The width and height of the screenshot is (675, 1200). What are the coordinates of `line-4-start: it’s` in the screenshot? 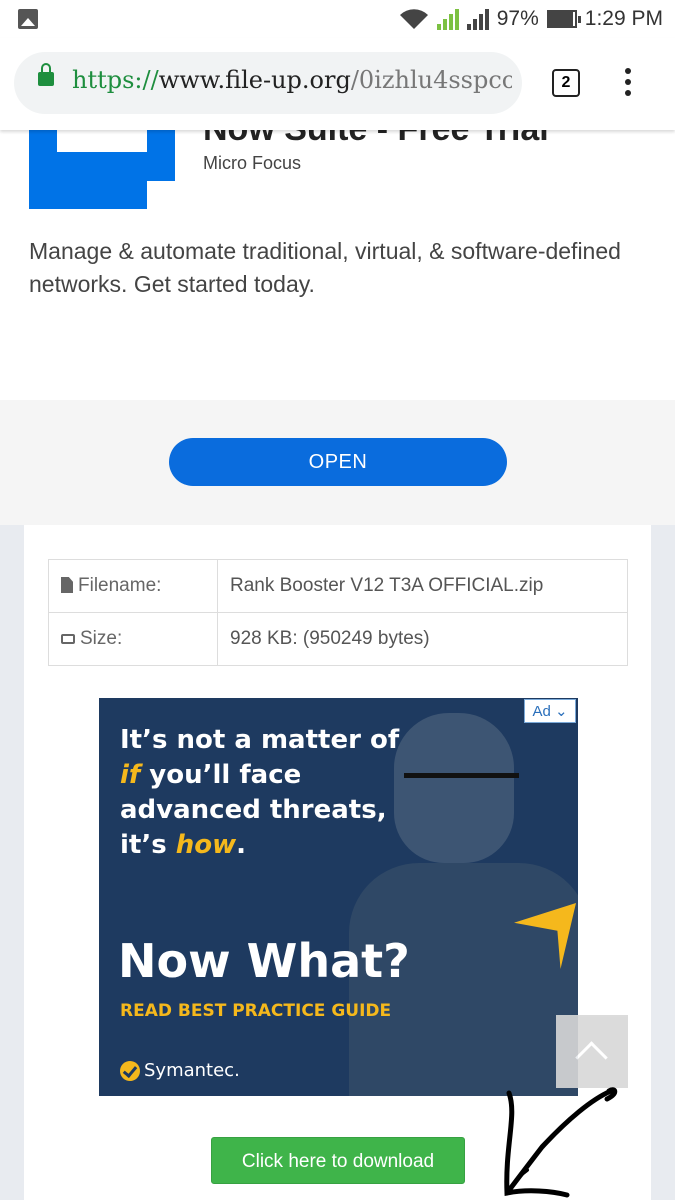 It's located at (148, 845).